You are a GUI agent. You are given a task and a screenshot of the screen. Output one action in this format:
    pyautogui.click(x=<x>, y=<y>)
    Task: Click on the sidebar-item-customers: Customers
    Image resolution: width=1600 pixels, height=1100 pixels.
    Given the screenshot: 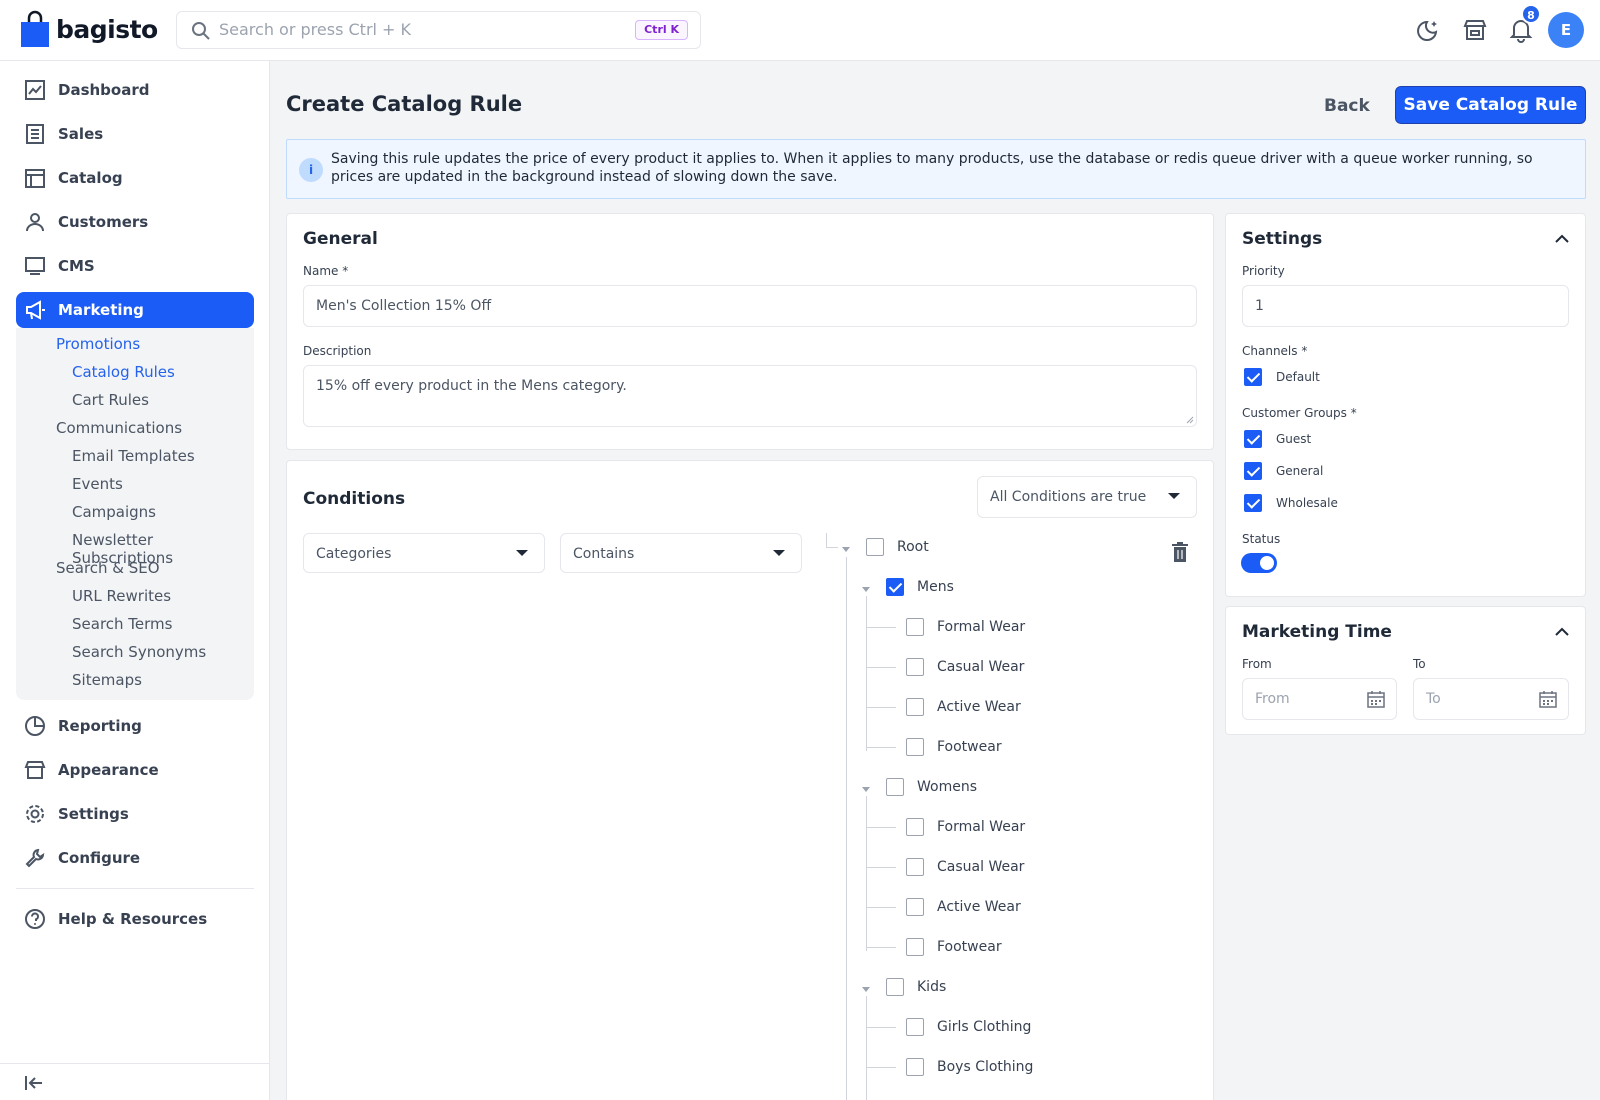 What is the action you would take?
    pyautogui.click(x=135, y=222)
    